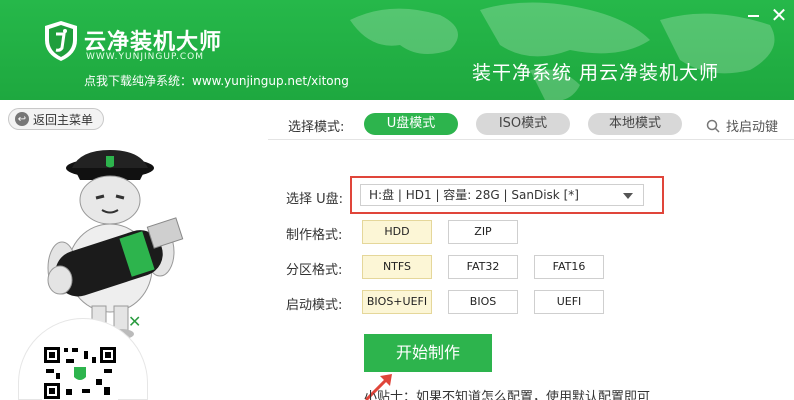  Describe the element at coordinates (216, 80) in the screenshot. I see `download-link: 点我下载纯净系统：www.yunjingup.net/xitong` at that location.